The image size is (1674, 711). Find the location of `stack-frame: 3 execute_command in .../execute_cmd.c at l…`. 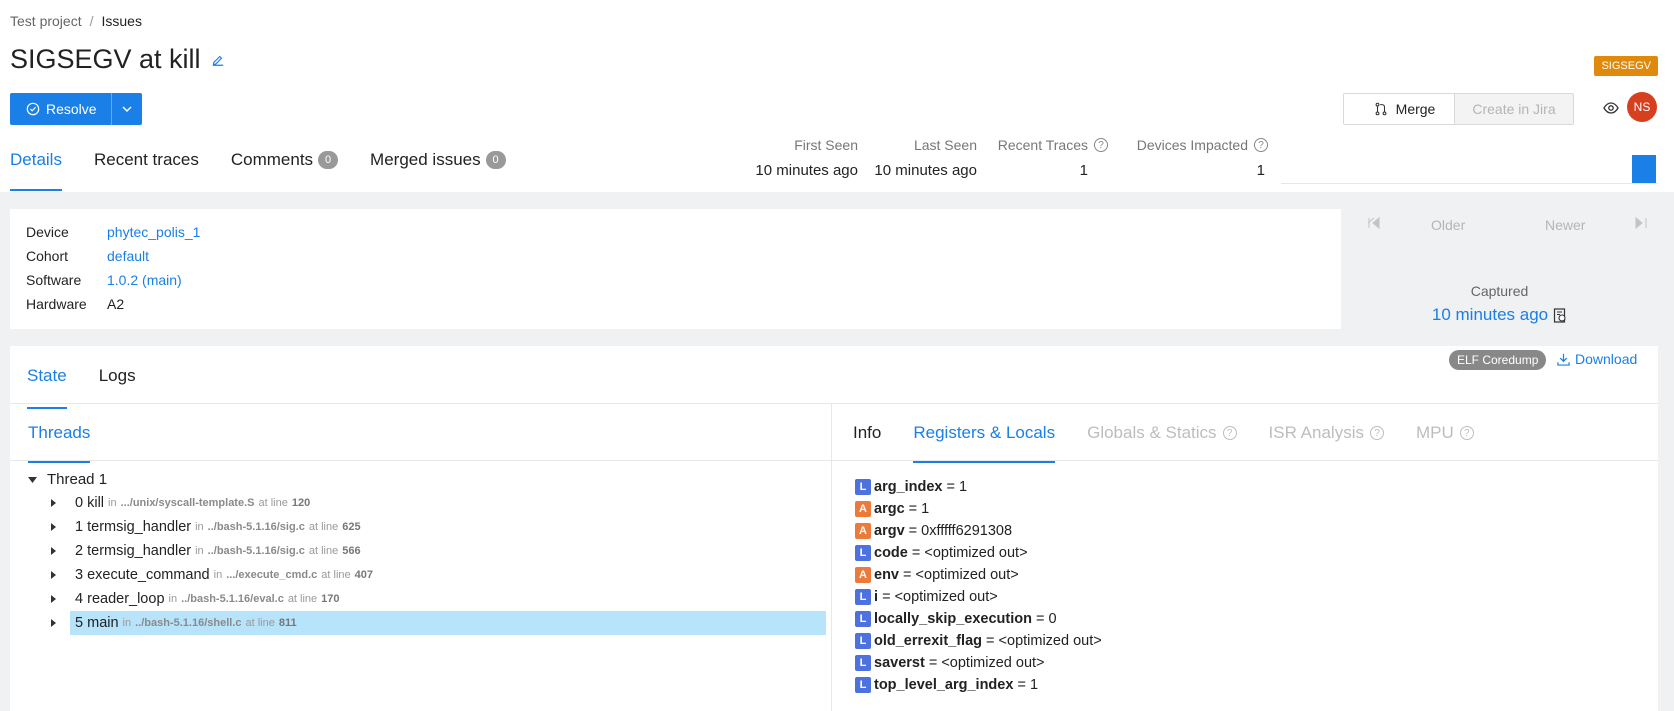

stack-frame: 3 execute_command in .../execute_cmd.c at l… is located at coordinates (438, 575).